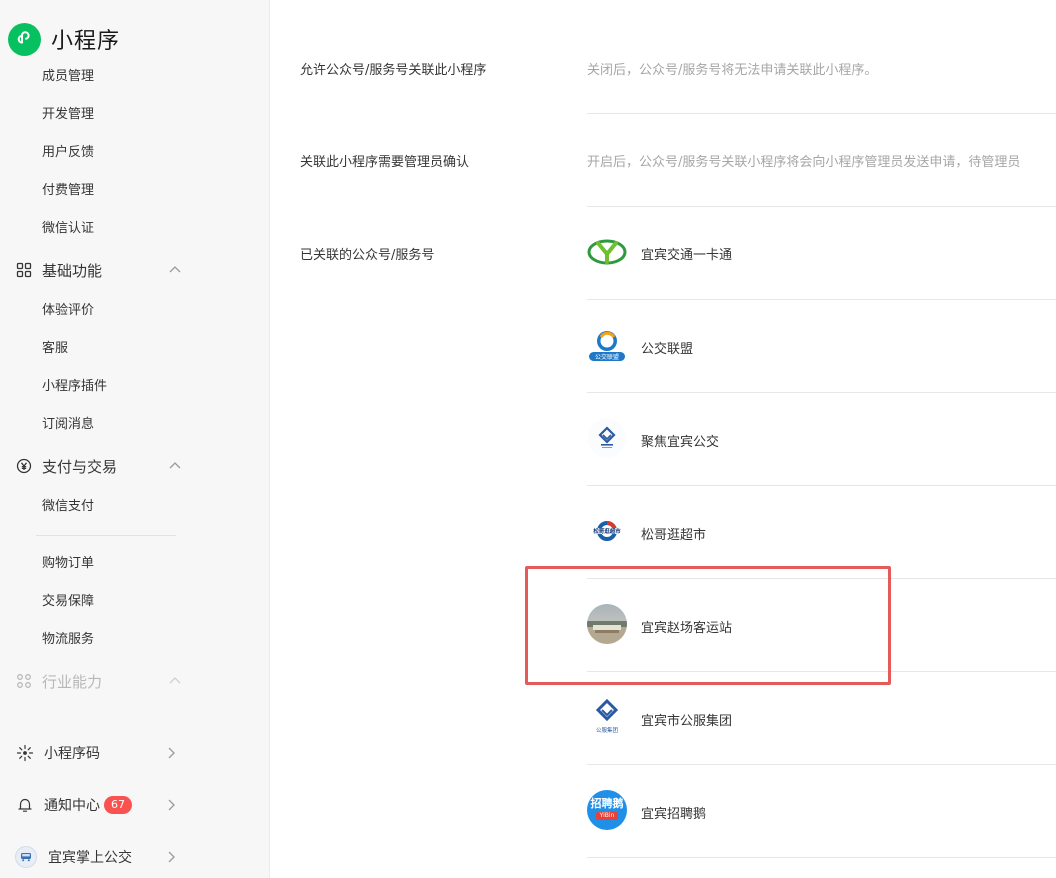  Describe the element at coordinates (24, 270) in the screenshot. I see `grid-icon` at that location.